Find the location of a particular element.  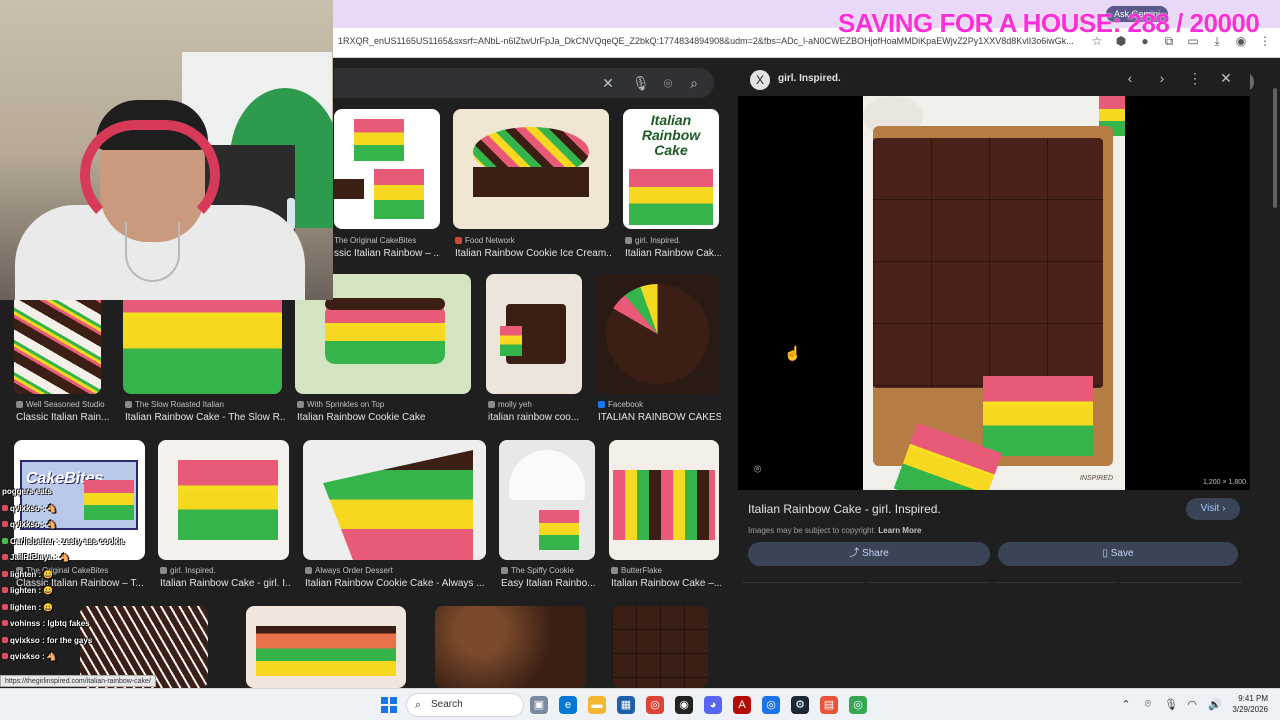

chevron-up-icon: ⌃ is located at coordinates (1126, 704).